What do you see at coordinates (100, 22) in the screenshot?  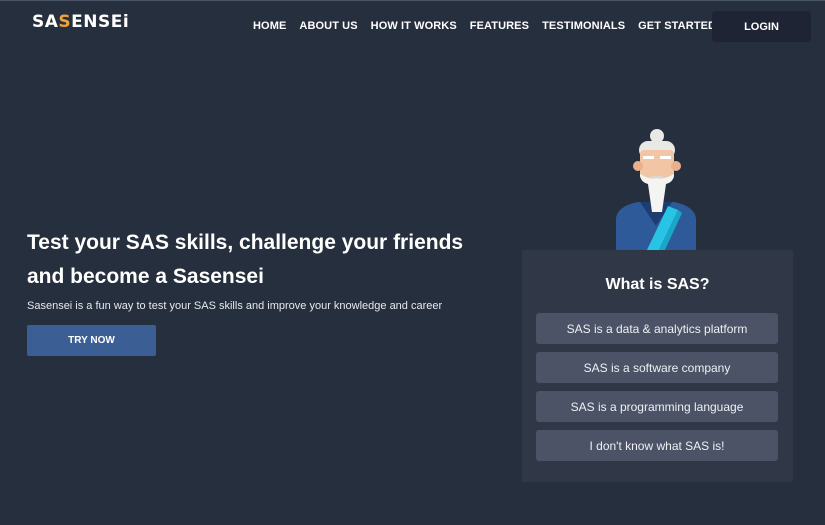 I see `logo-suffix: ENSEi` at bounding box center [100, 22].